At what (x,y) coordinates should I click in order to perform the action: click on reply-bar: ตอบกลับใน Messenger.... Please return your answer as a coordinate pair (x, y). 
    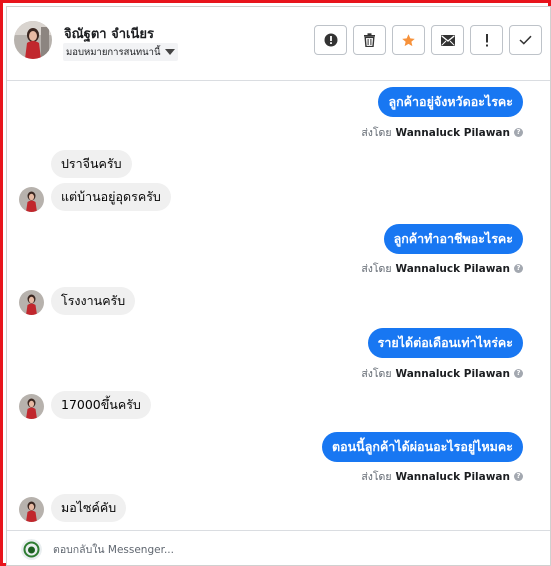
    Looking at the image, I should click on (278, 547).